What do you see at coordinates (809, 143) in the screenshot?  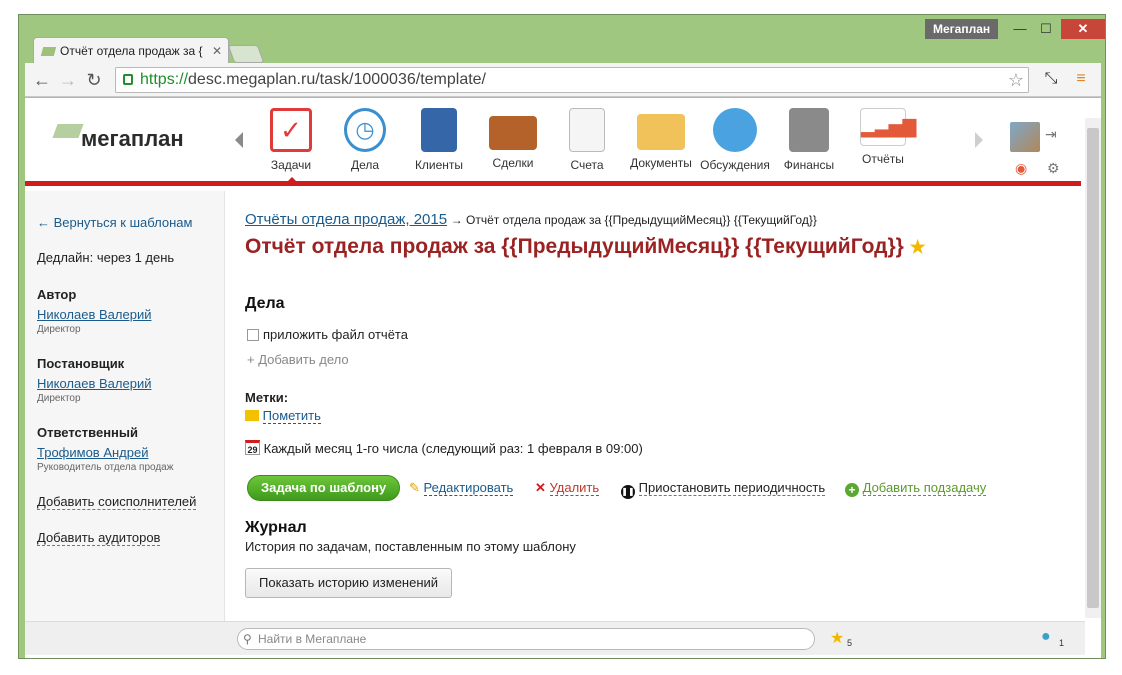 I see `nav-item-finance: Финансы` at bounding box center [809, 143].